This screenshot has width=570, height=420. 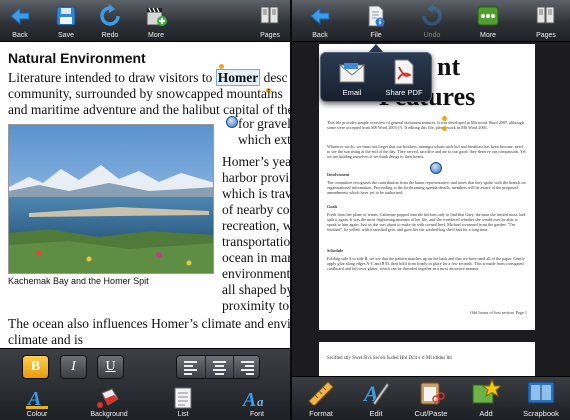 What do you see at coordinates (108, 398) in the screenshot?
I see `paint-bucket-icon` at bounding box center [108, 398].